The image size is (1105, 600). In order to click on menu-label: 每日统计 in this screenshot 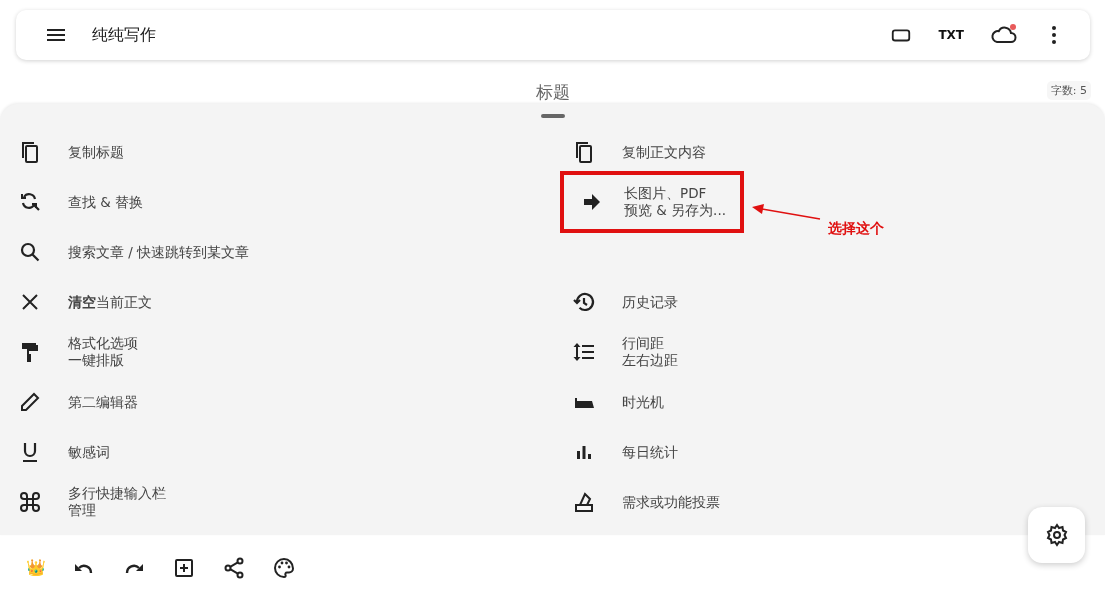, I will do `click(650, 452)`.